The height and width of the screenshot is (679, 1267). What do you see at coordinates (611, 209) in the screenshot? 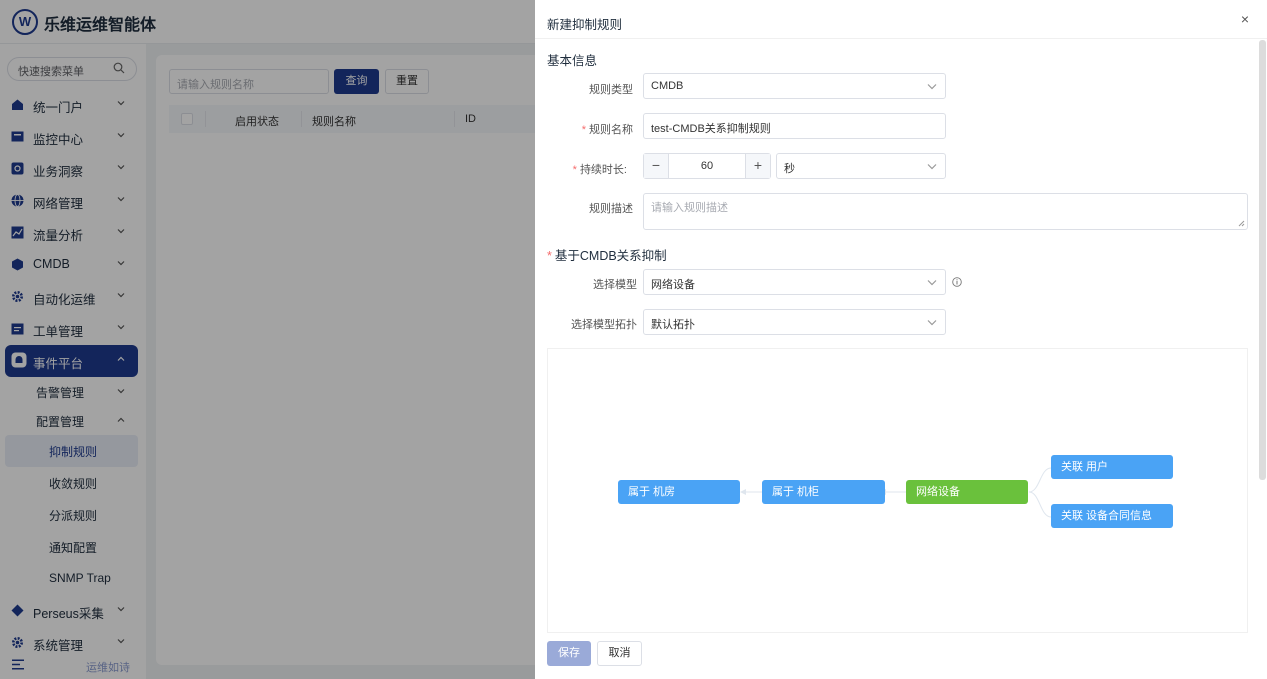
I see `description-label: 规则描述` at bounding box center [611, 209].